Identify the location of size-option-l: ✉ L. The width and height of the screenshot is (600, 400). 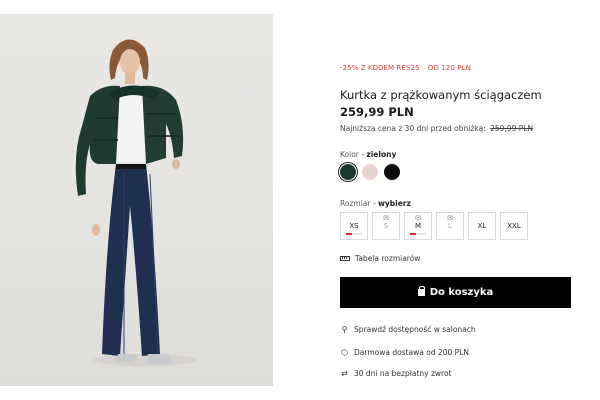
(450, 226).